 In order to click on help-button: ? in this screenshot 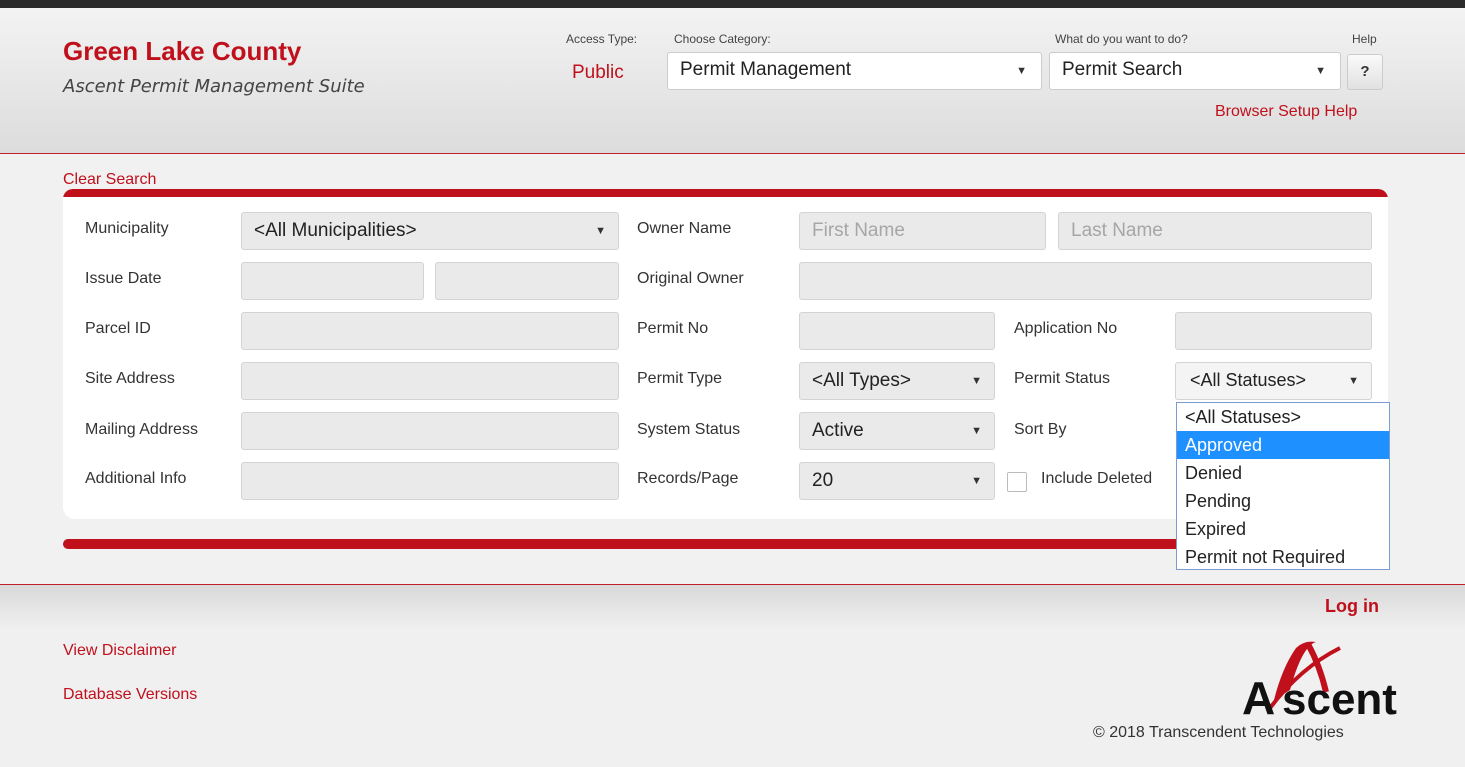, I will do `click(1365, 72)`.